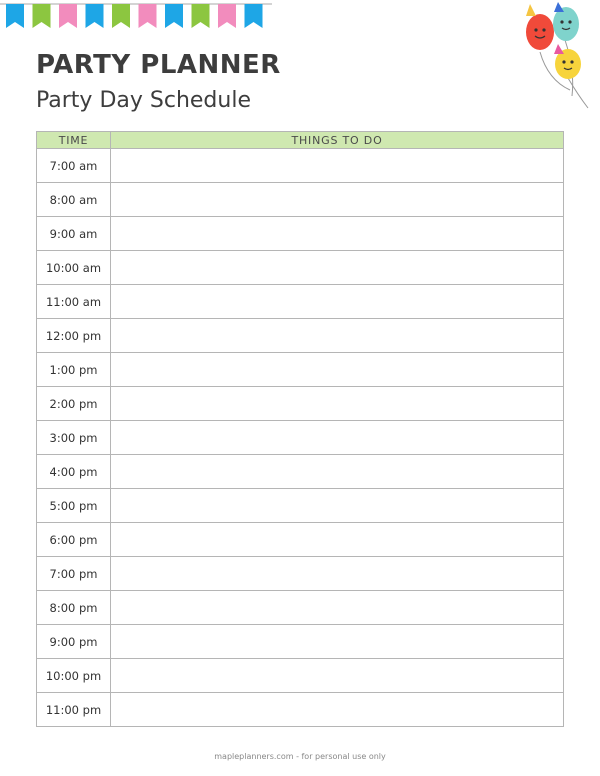  Describe the element at coordinates (73, 403) in the screenshot. I see `time-cell: 2:00 pm` at that location.